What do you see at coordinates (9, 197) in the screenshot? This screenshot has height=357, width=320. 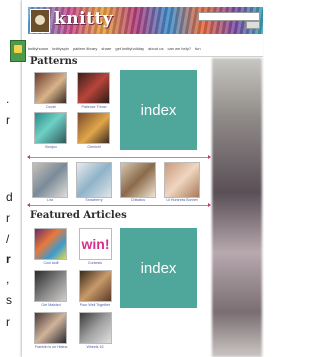 I see `left-text-fragment: d` at bounding box center [9, 197].